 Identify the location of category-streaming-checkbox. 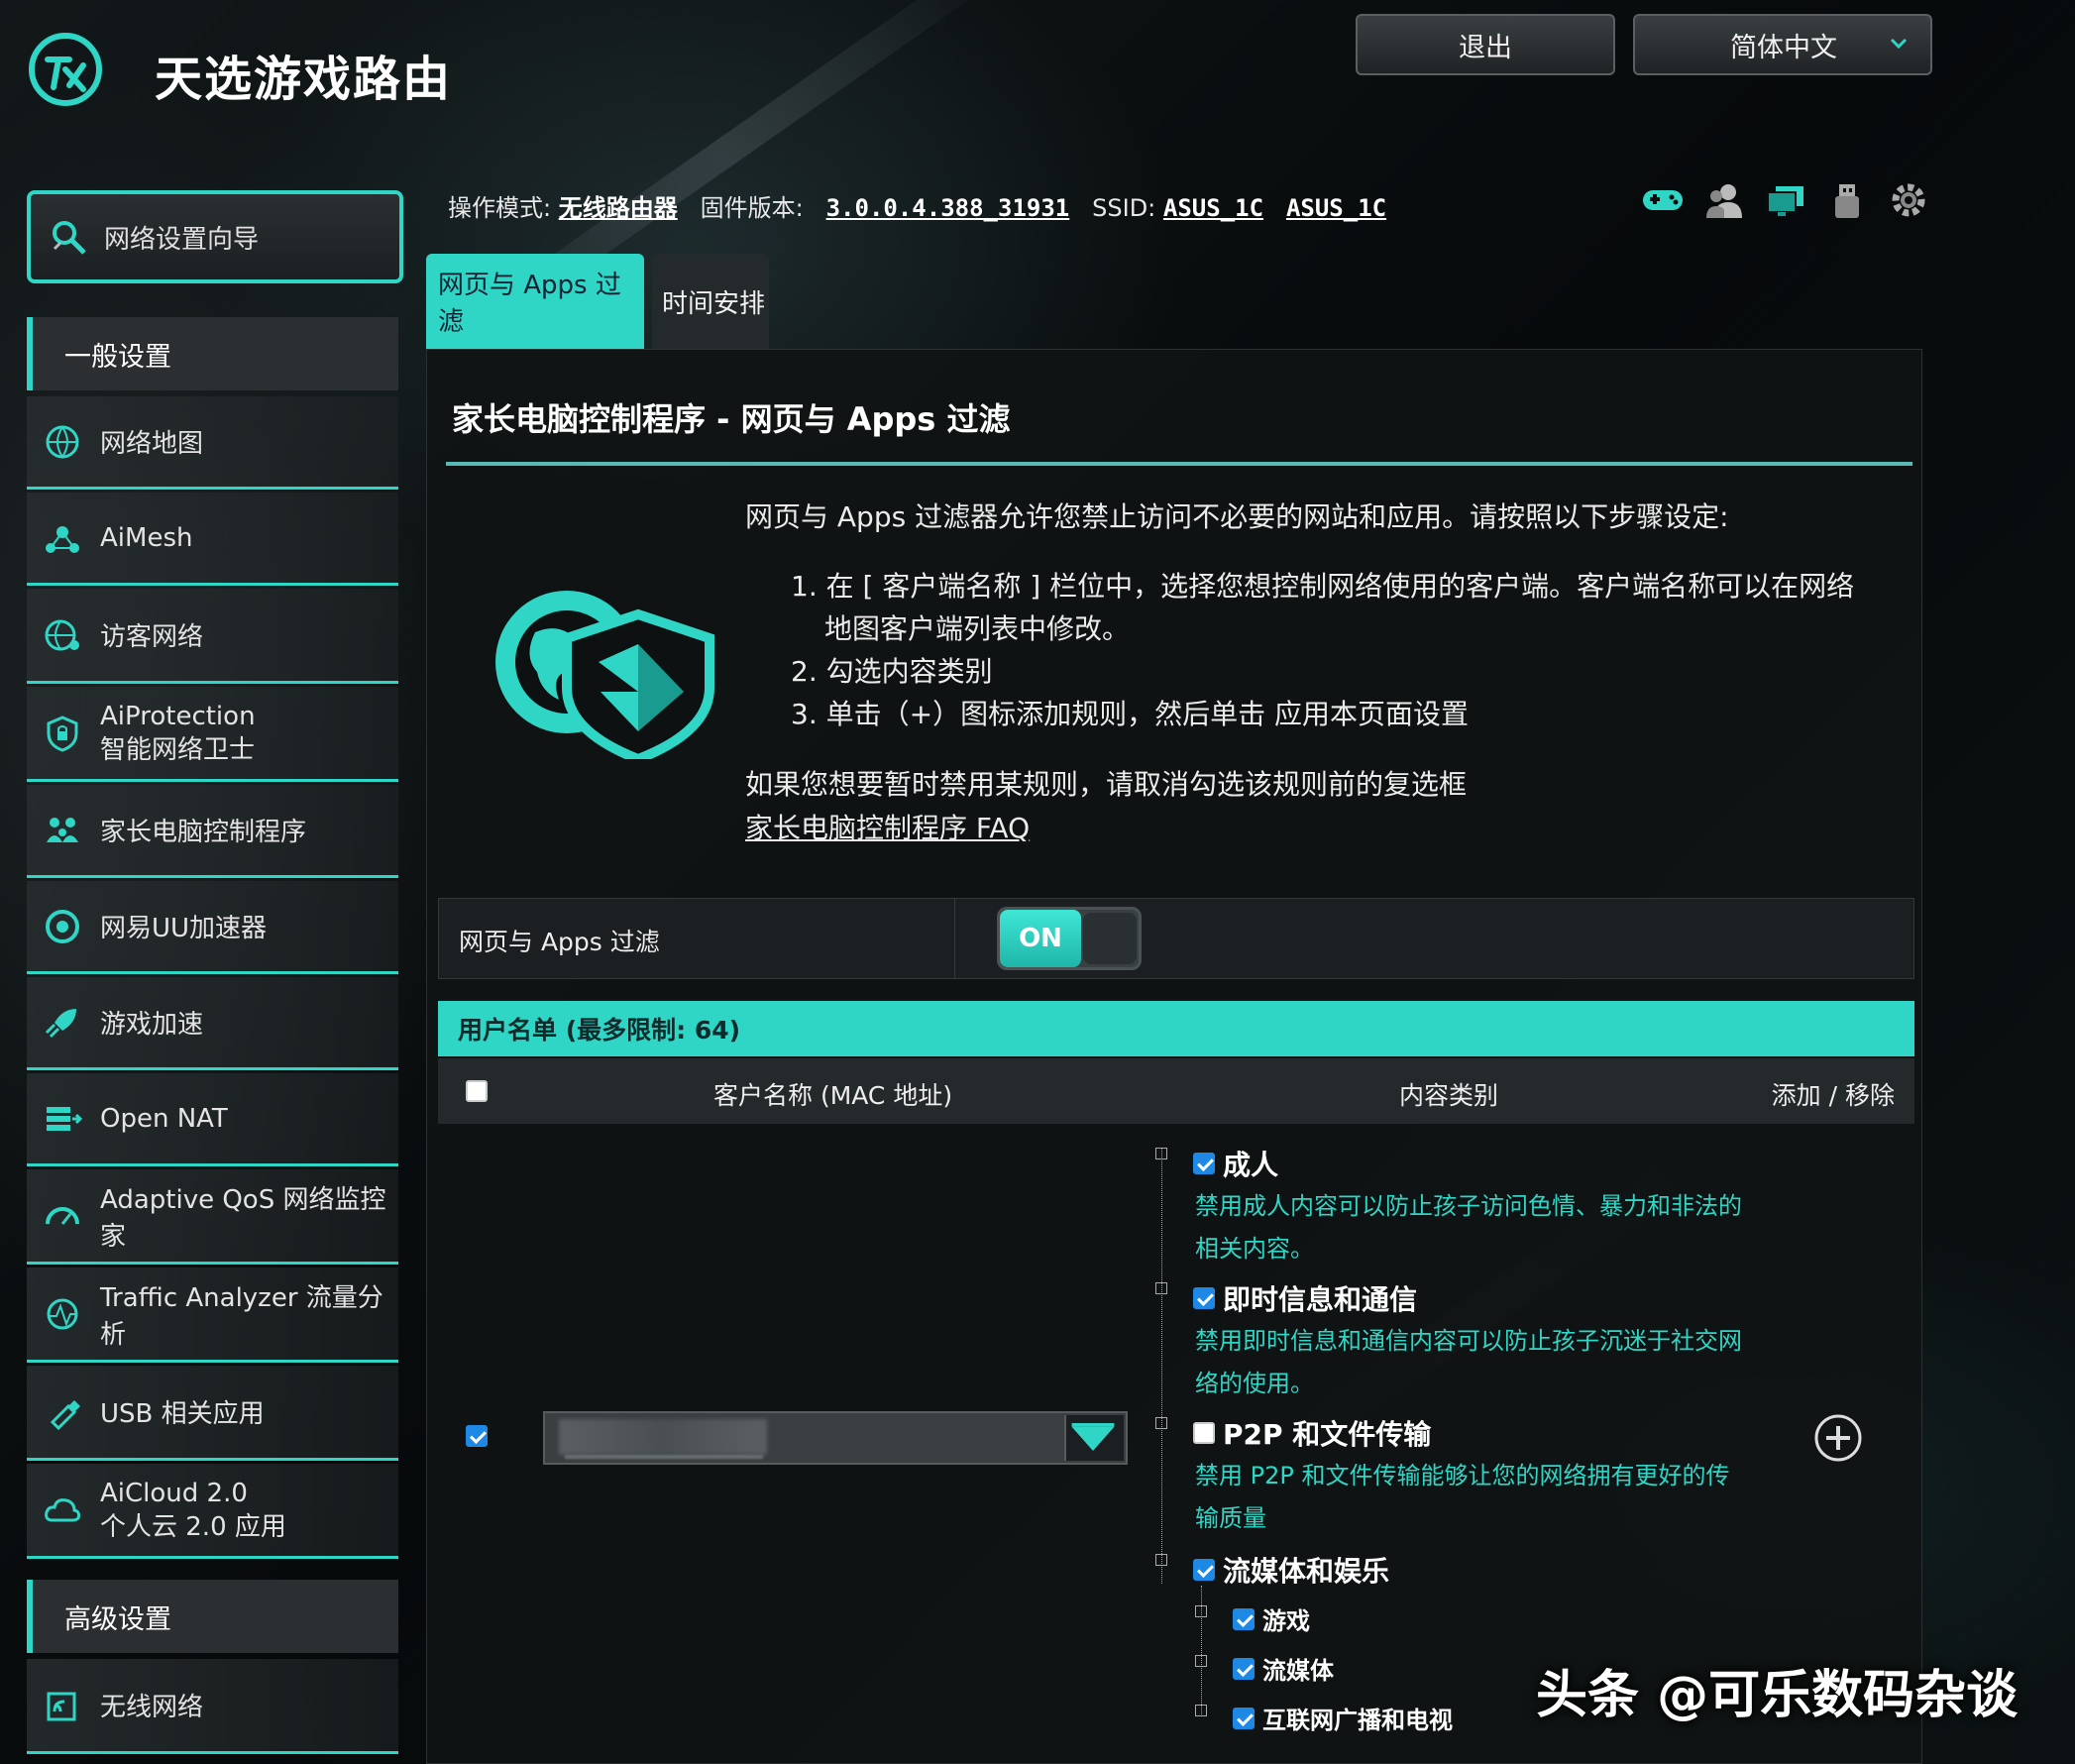
(1204, 1570).